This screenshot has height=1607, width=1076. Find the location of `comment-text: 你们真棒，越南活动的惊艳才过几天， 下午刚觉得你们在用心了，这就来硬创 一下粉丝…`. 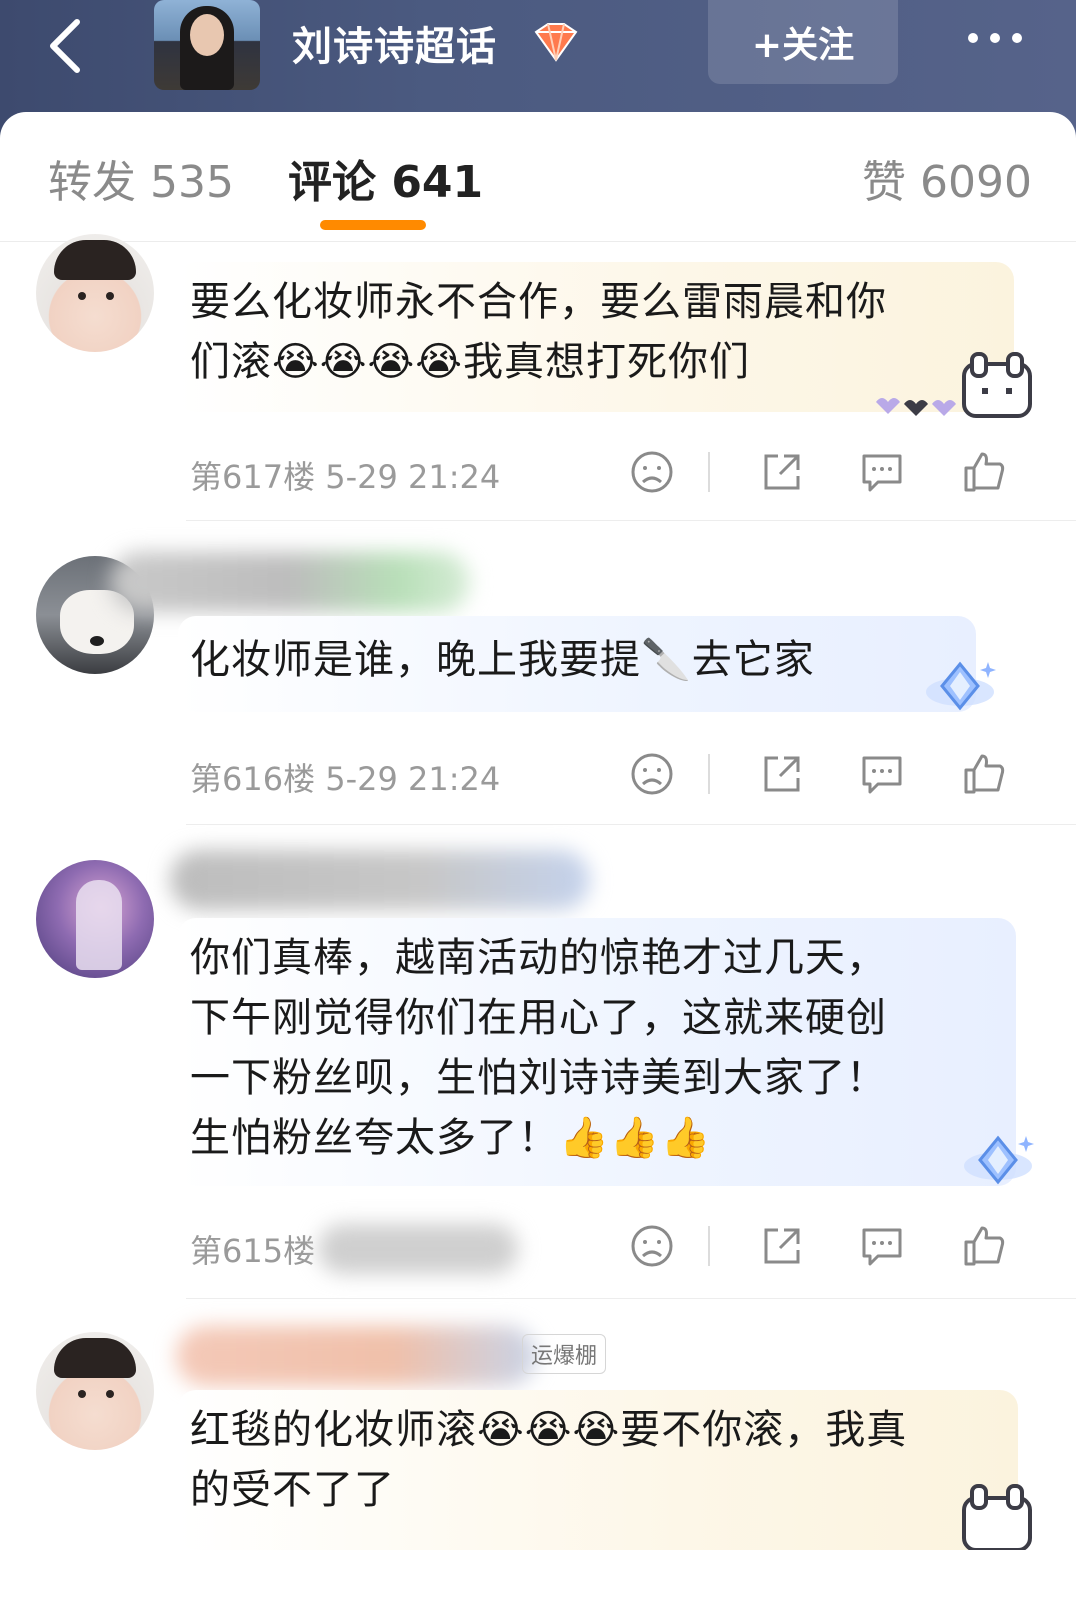

comment-text: 你们真棒，越南活动的惊艳才过几天， 下午刚觉得你们在用心了，这就来硬创 一下粉丝… is located at coordinates (538, 1048).